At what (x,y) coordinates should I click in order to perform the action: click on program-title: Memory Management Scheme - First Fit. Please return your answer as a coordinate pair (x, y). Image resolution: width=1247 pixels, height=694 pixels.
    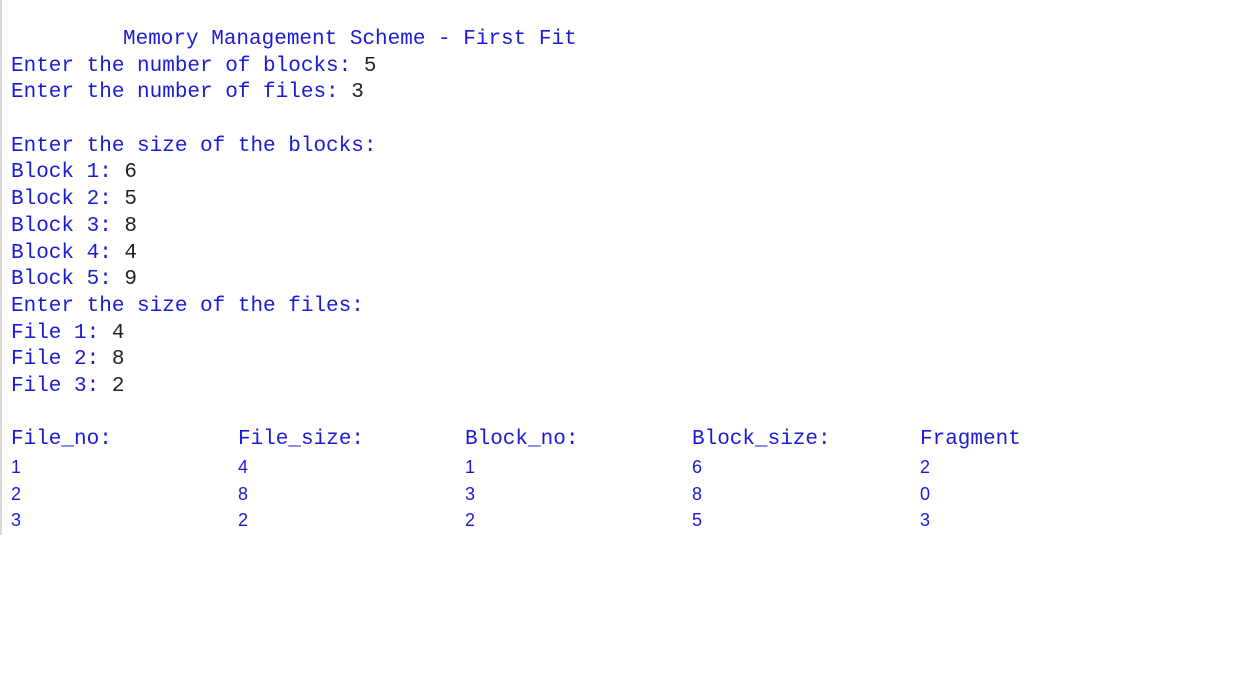
    Looking at the image, I should click on (350, 39).